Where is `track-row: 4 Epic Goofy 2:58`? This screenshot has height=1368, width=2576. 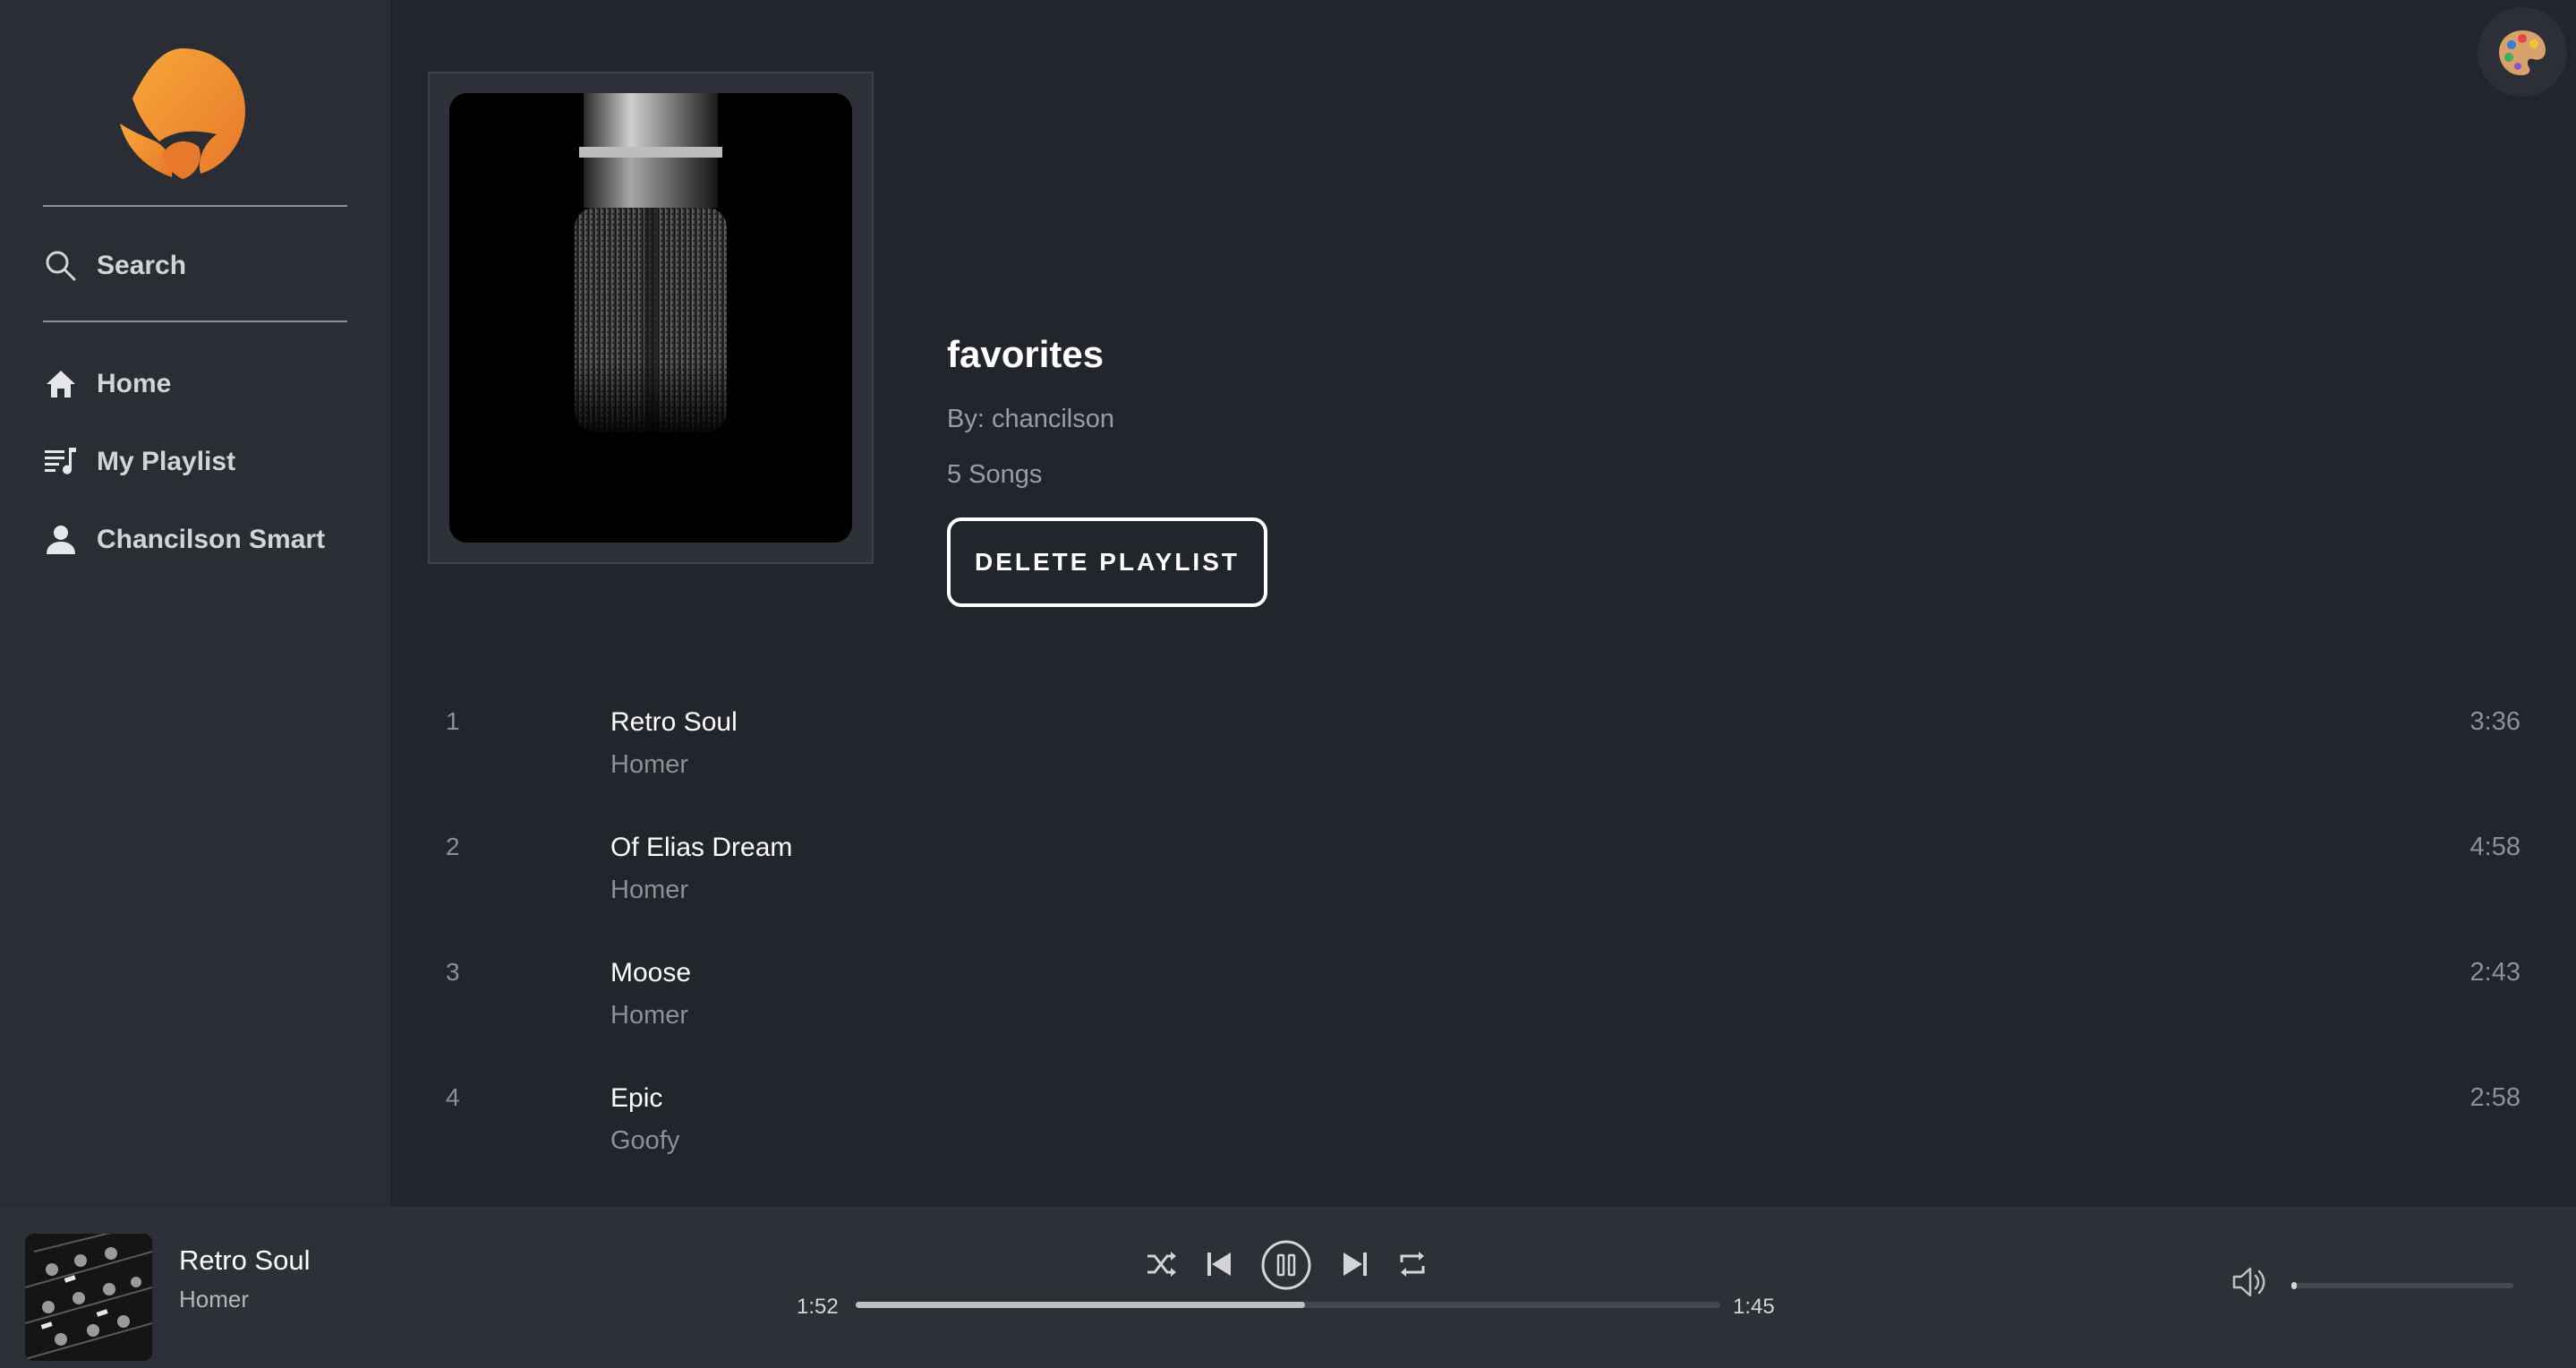 track-row: 4 Epic Goofy 2:58 is located at coordinates (1483, 1137).